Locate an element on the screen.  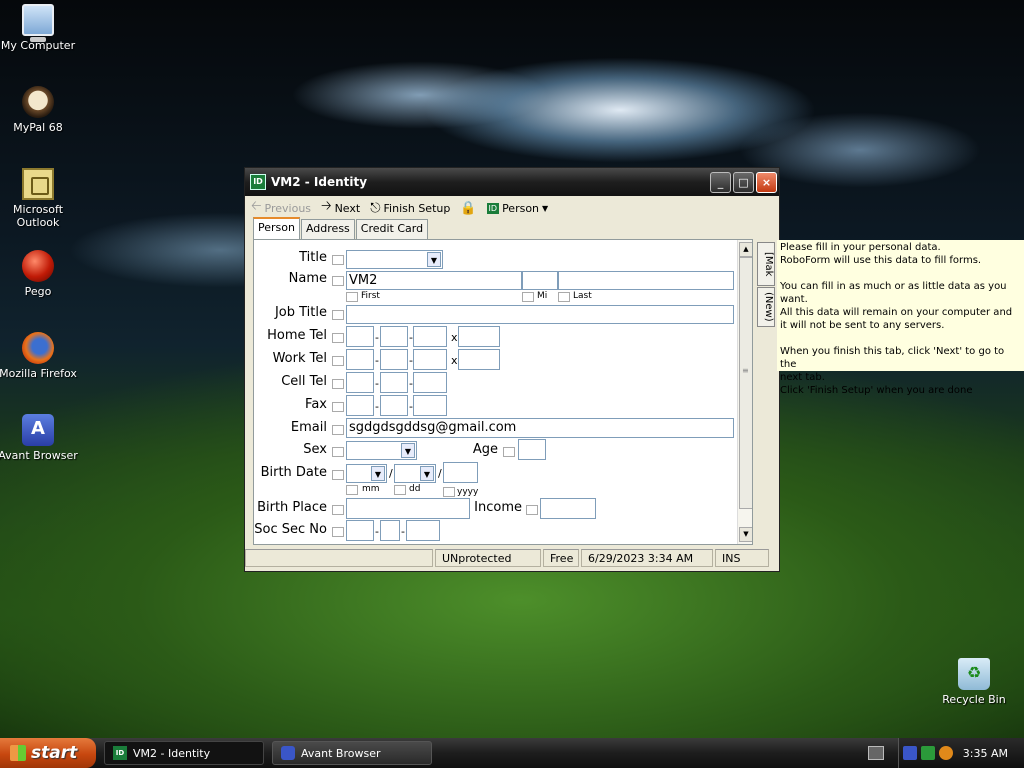
tab-credit-card: Credit Card is located at coordinates (392, 229).